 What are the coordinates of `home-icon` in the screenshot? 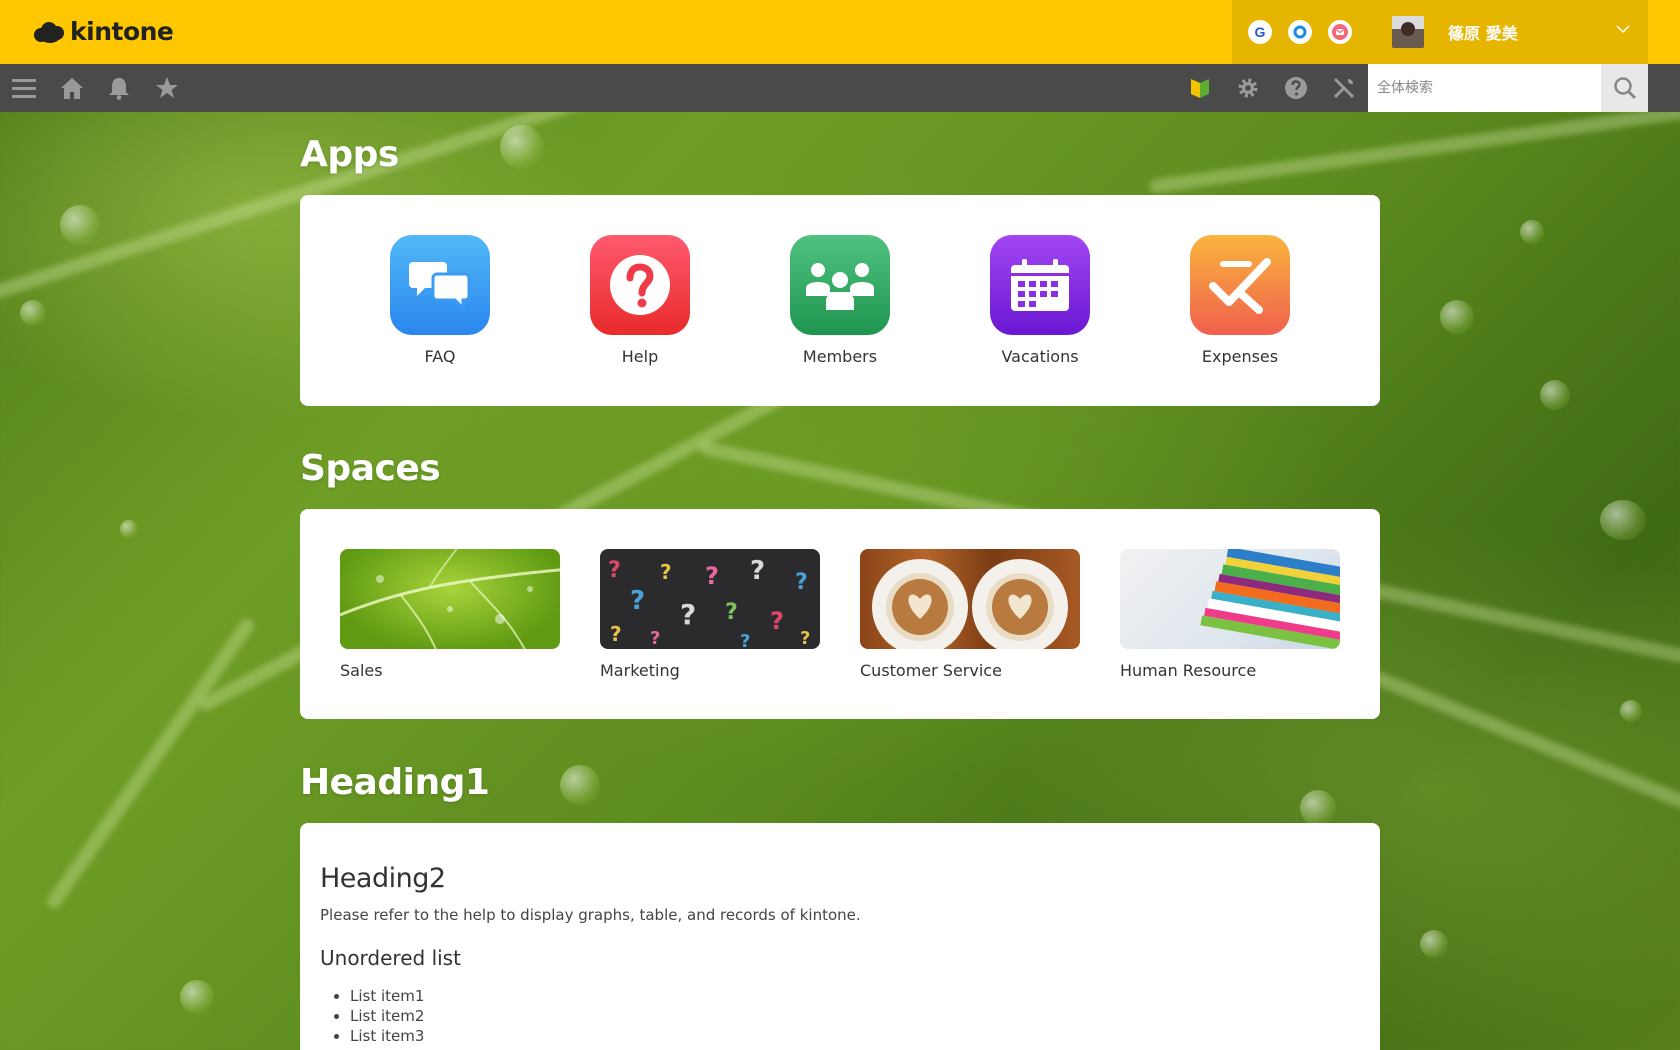 It's located at (72, 88).